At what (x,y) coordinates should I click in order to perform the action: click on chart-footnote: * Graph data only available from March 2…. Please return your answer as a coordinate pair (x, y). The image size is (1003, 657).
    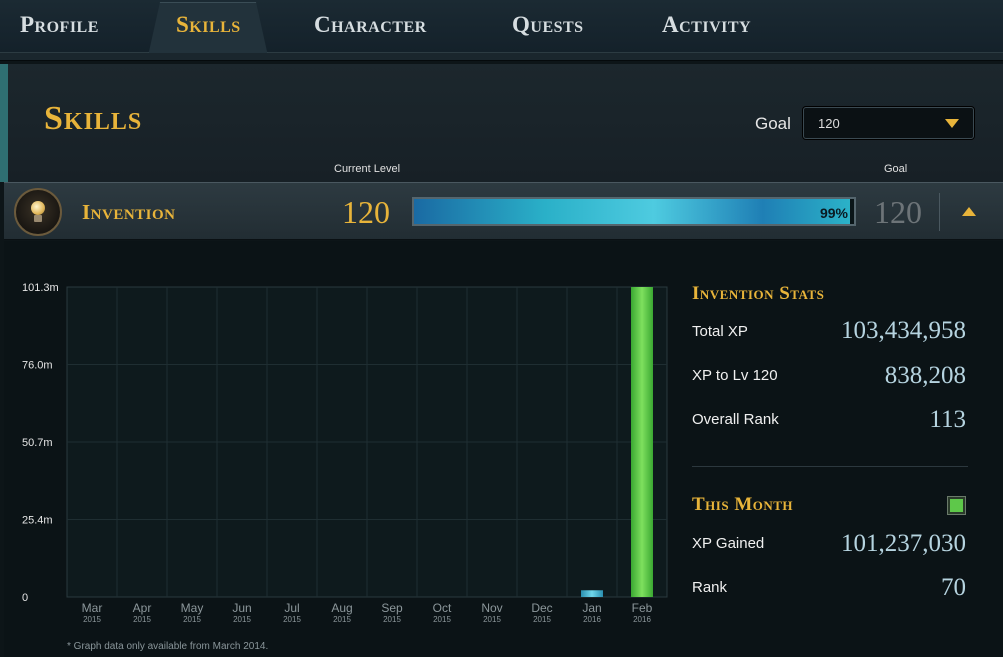
    Looking at the image, I should click on (168, 646).